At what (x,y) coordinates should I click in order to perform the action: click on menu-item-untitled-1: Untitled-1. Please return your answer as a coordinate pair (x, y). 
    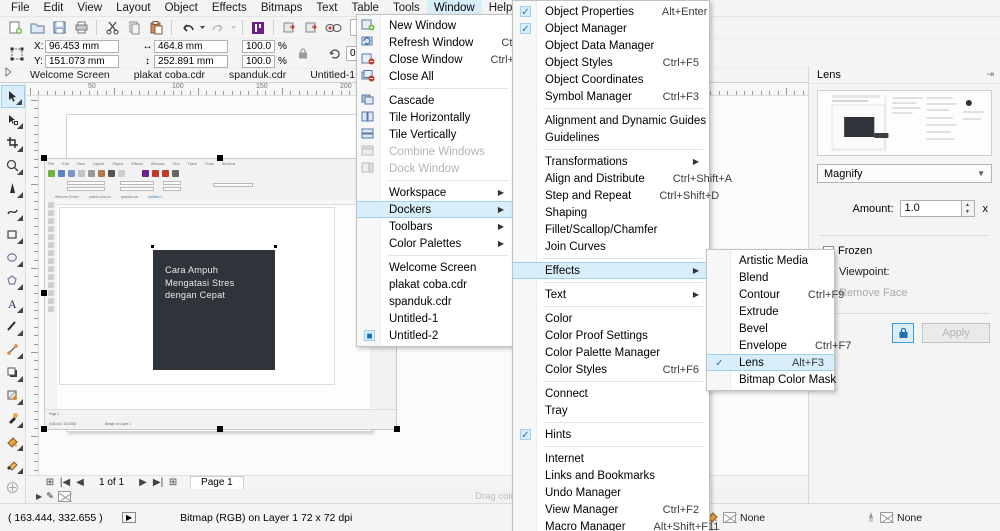
    Looking at the image, I should click on (435, 318).